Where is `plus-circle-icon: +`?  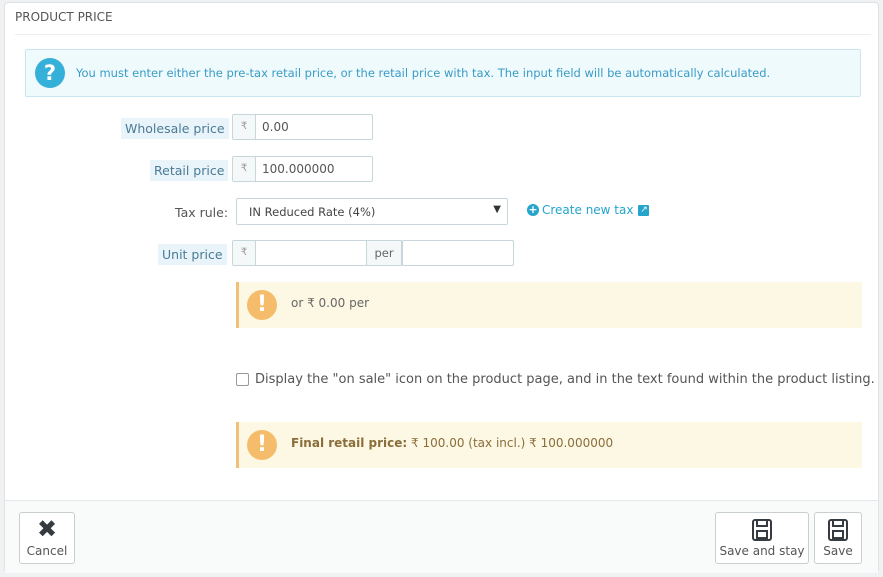 plus-circle-icon: + is located at coordinates (533, 209).